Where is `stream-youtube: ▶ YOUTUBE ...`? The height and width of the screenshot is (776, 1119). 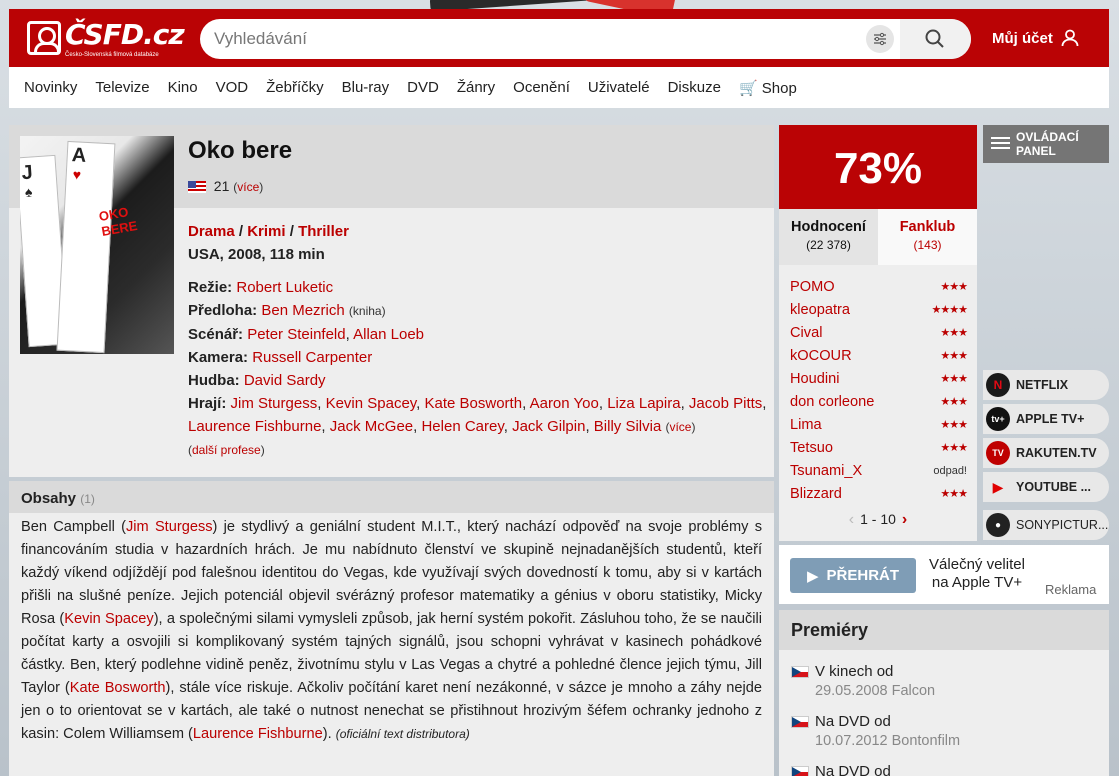 stream-youtube: ▶ YOUTUBE ... is located at coordinates (1046, 487).